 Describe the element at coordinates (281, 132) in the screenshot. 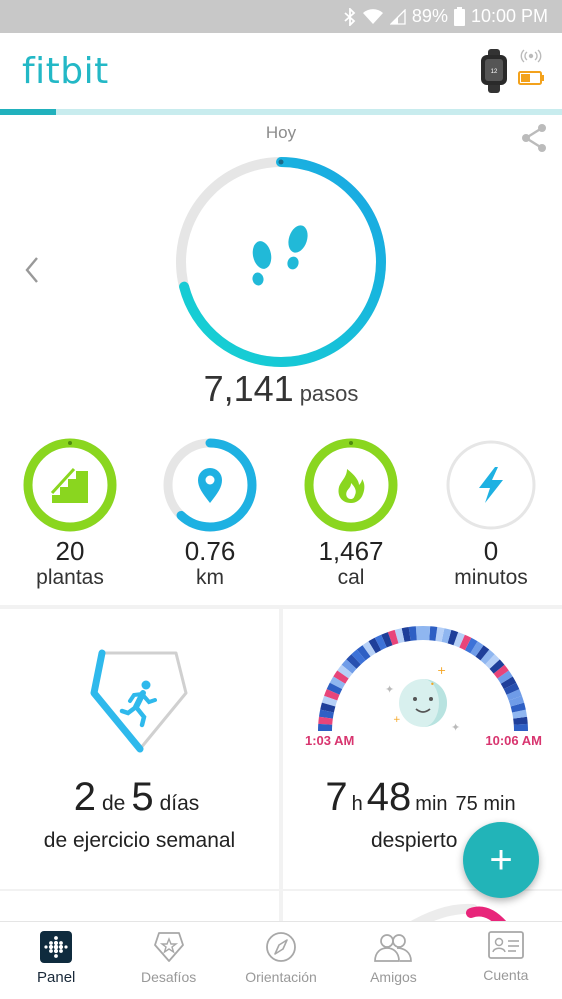

I see `date-label: Hoy` at that location.